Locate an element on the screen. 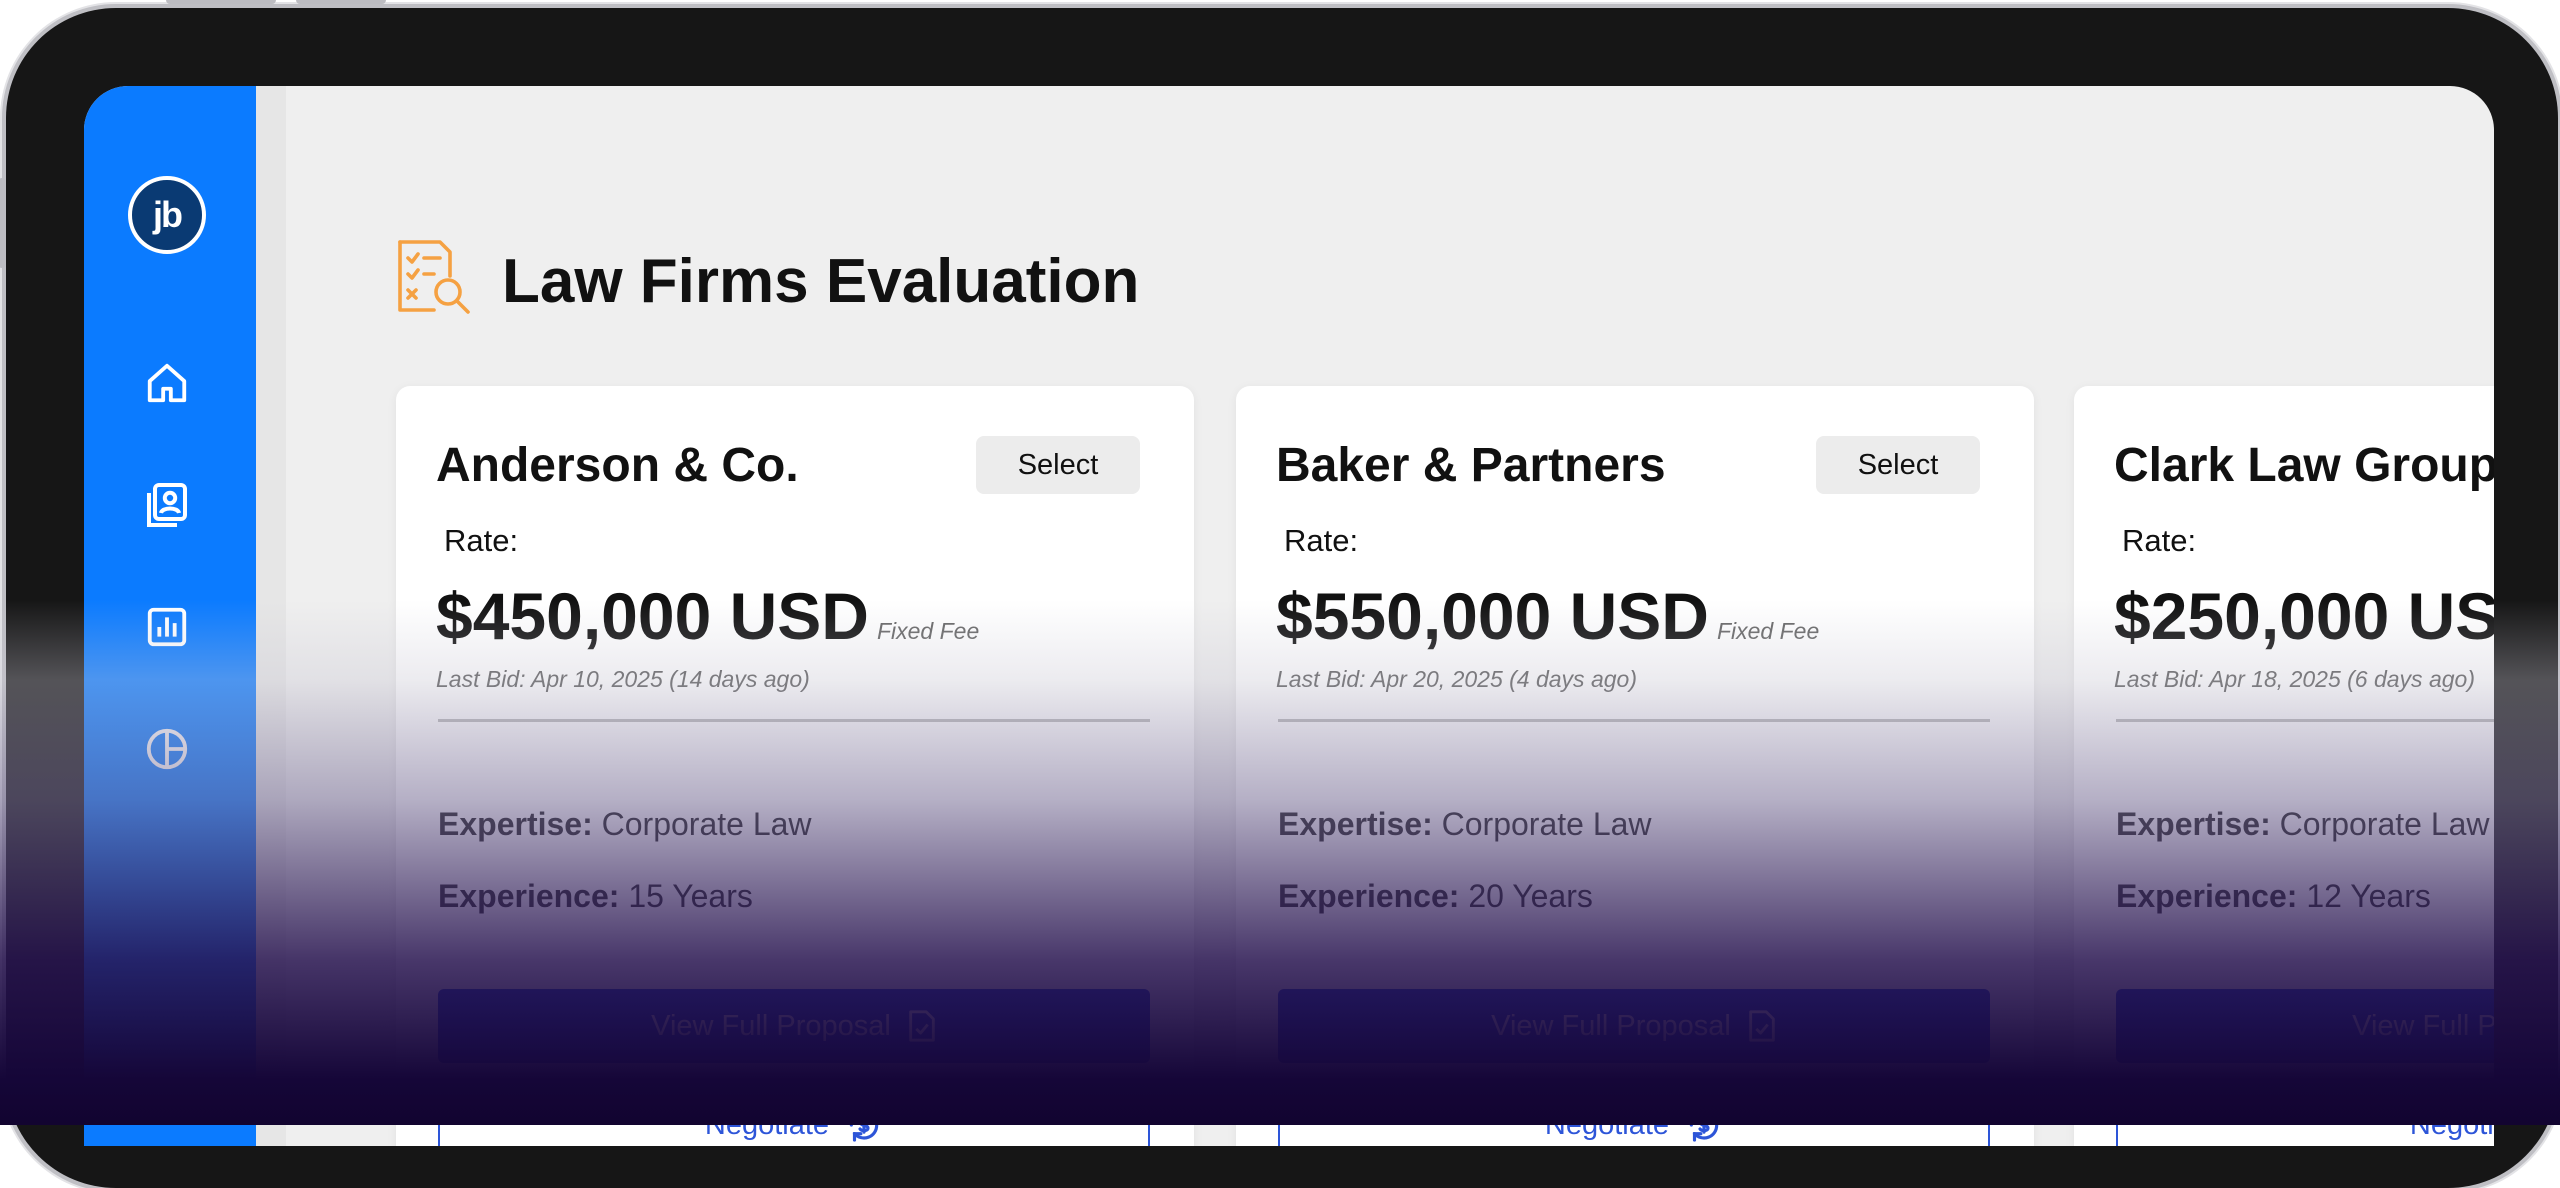  sidebar: jb is located at coordinates (170, 616).